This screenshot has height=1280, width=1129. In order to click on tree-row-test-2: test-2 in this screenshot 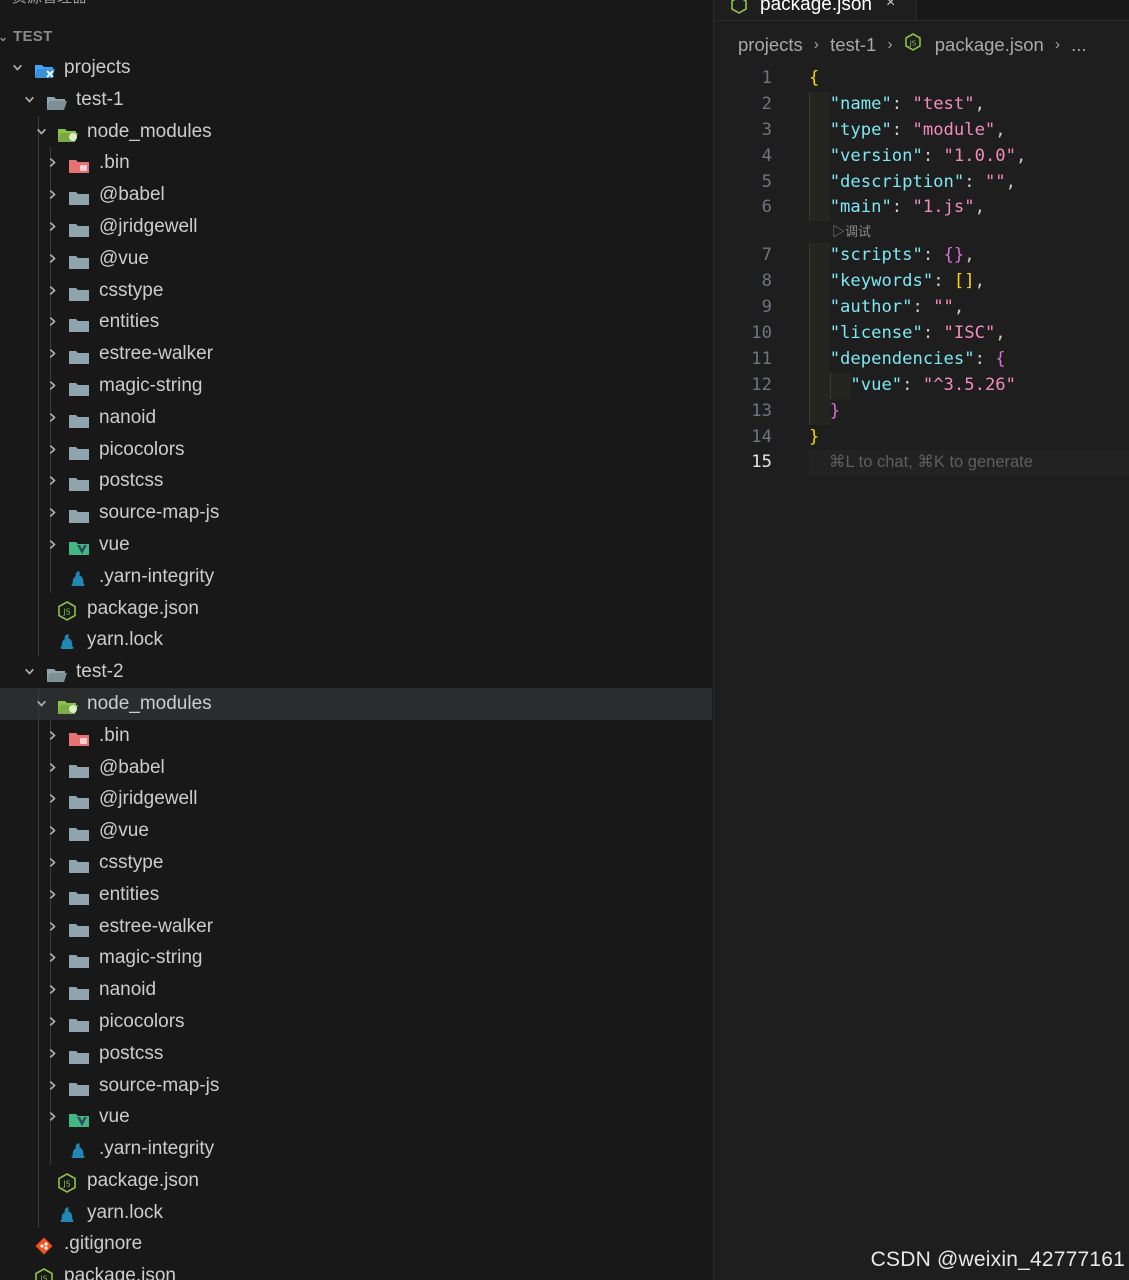, I will do `click(356, 672)`.